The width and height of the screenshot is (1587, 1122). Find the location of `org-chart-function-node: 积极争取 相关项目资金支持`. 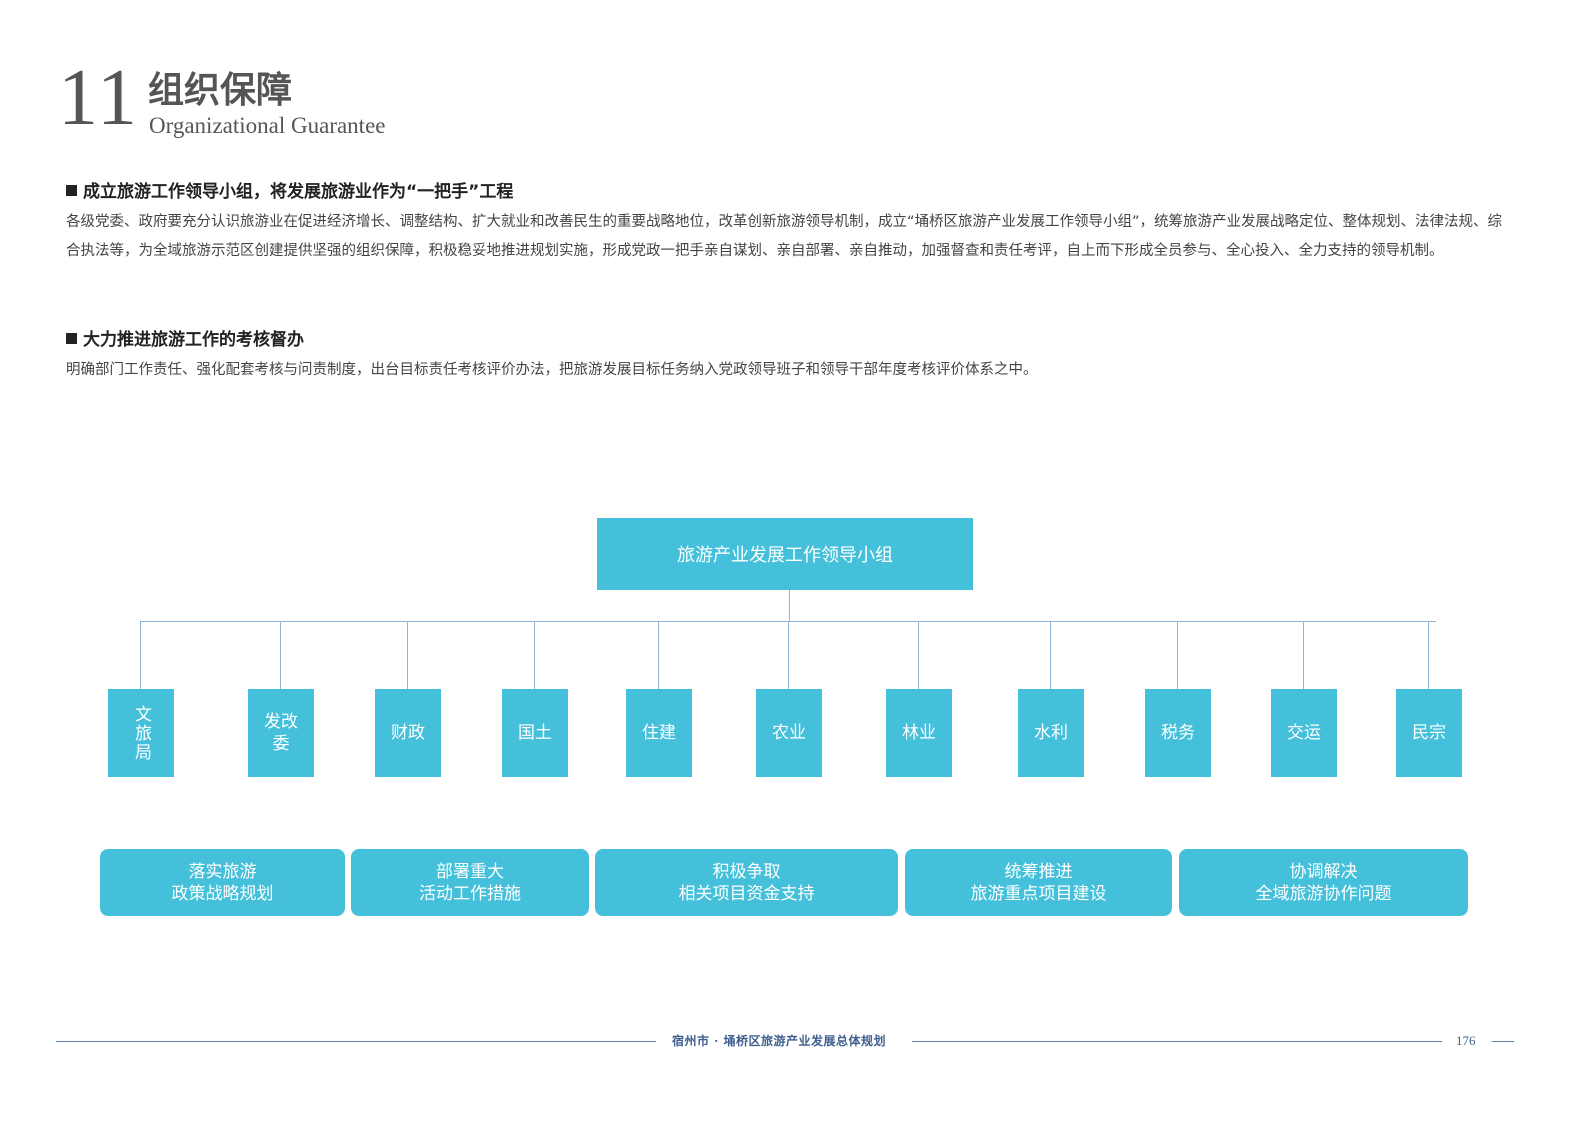

org-chart-function-node: 积极争取 相关项目资金支持 is located at coordinates (746, 882).